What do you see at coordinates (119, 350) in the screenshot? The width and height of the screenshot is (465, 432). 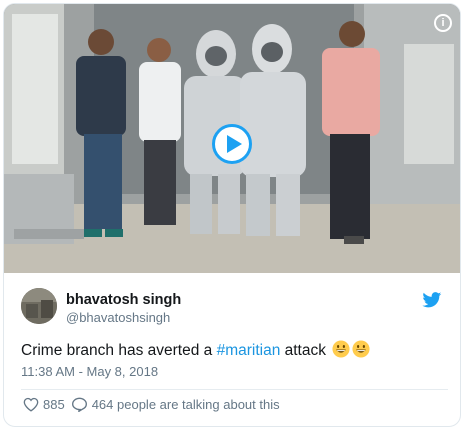 I see `tweet-text-before: Crime branch has averted a` at bounding box center [119, 350].